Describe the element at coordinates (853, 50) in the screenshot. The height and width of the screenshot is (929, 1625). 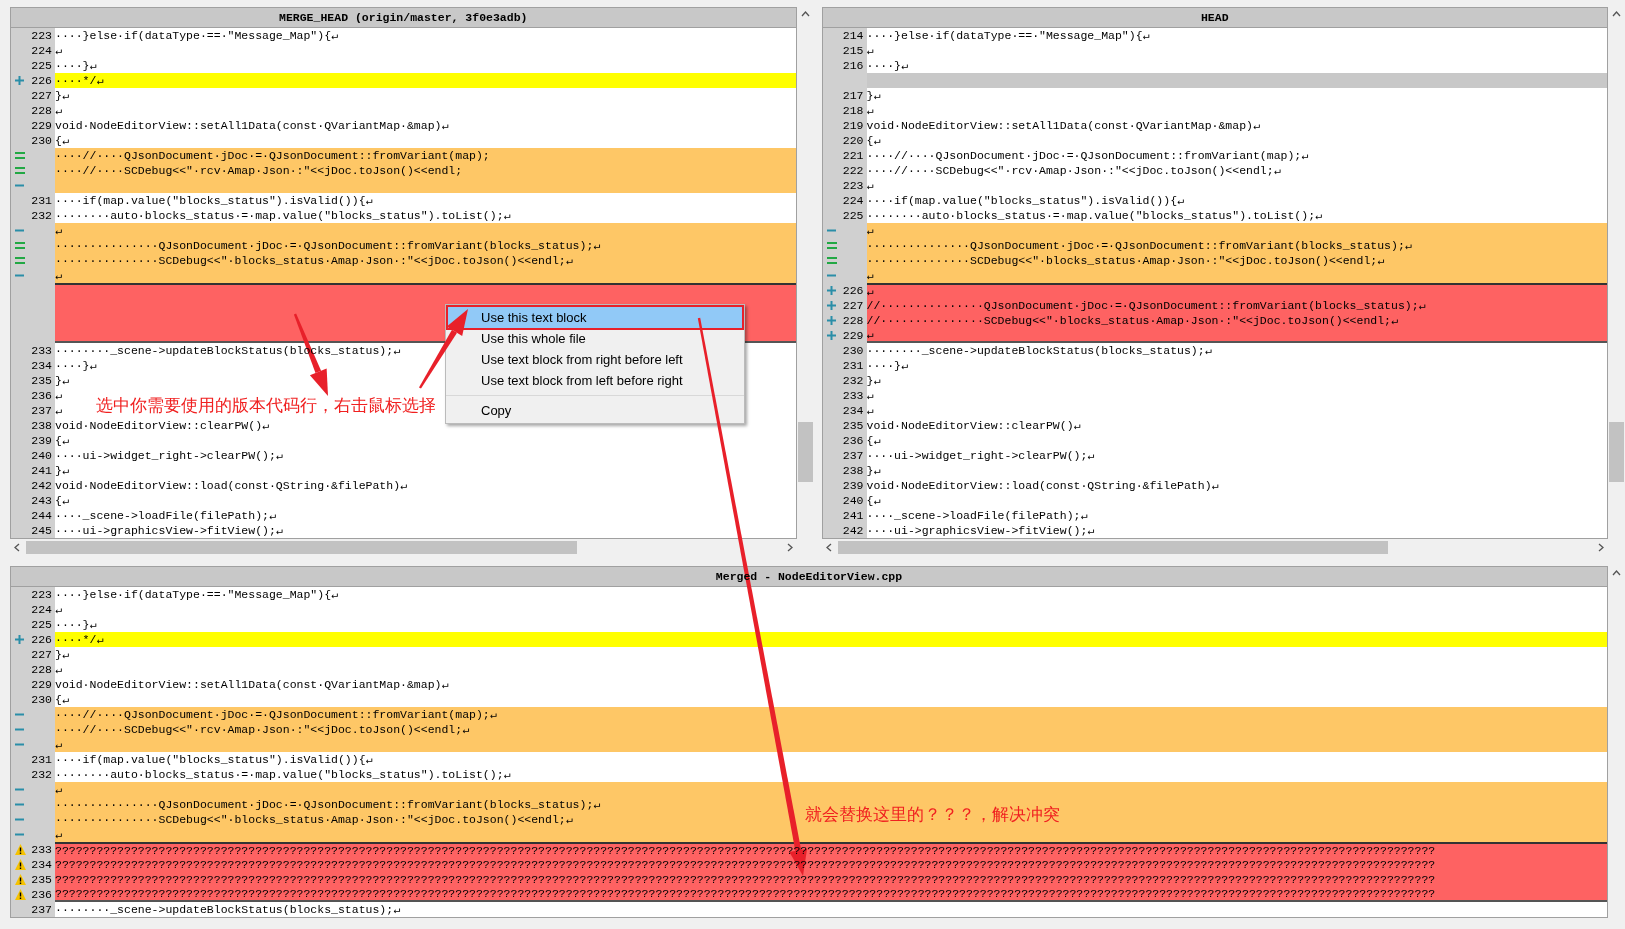
I see `line-number: 215` at that location.